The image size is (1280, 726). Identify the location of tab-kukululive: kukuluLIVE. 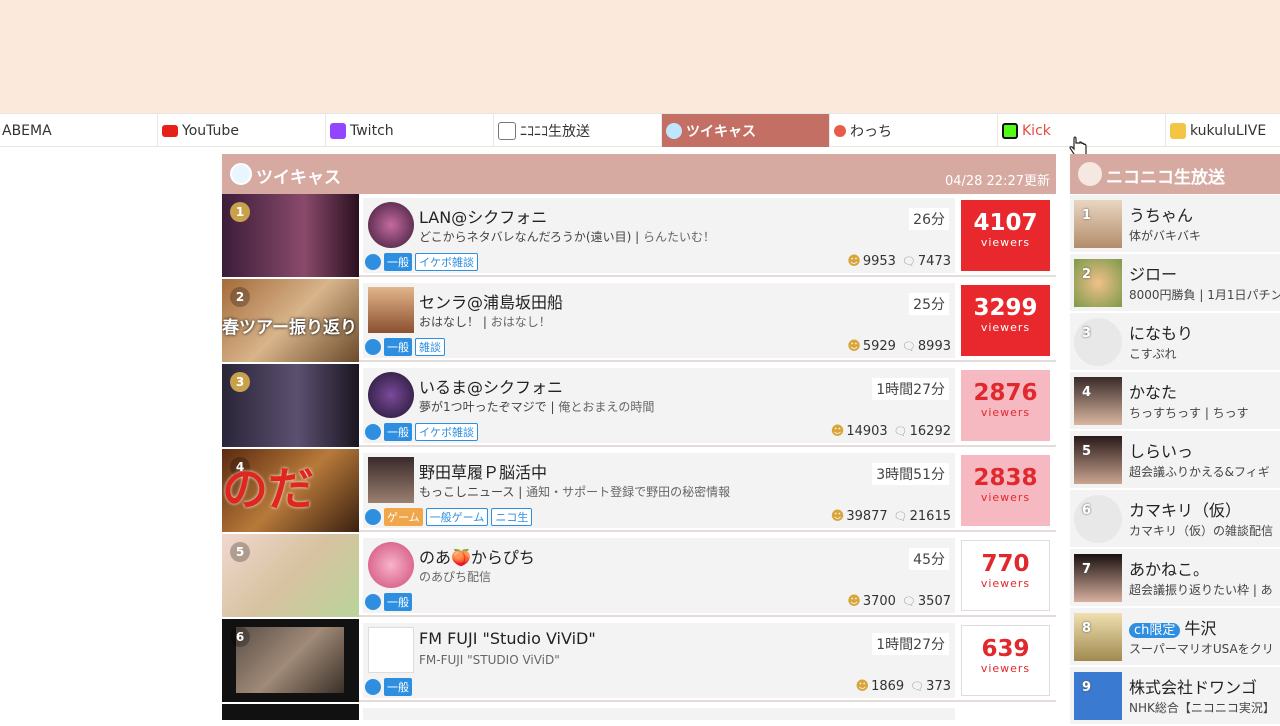
(1223, 130).